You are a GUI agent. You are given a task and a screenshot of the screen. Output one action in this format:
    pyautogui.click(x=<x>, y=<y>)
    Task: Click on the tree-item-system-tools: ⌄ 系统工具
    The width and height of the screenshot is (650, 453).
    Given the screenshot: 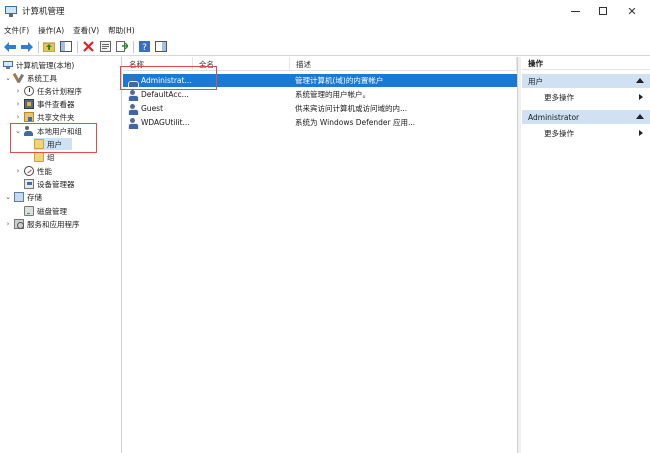 What is the action you would take?
    pyautogui.click(x=30, y=78)
    